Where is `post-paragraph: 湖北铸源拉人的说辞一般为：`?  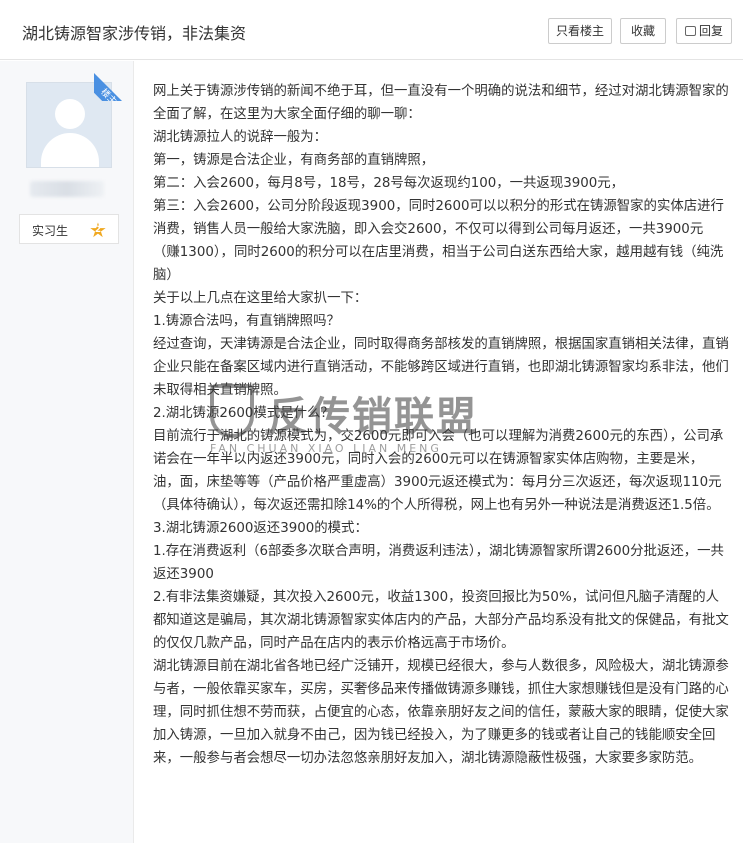
post-paragraph: 湖北铸源拉人的说辞一般为： is located at coordinates (240, 137).